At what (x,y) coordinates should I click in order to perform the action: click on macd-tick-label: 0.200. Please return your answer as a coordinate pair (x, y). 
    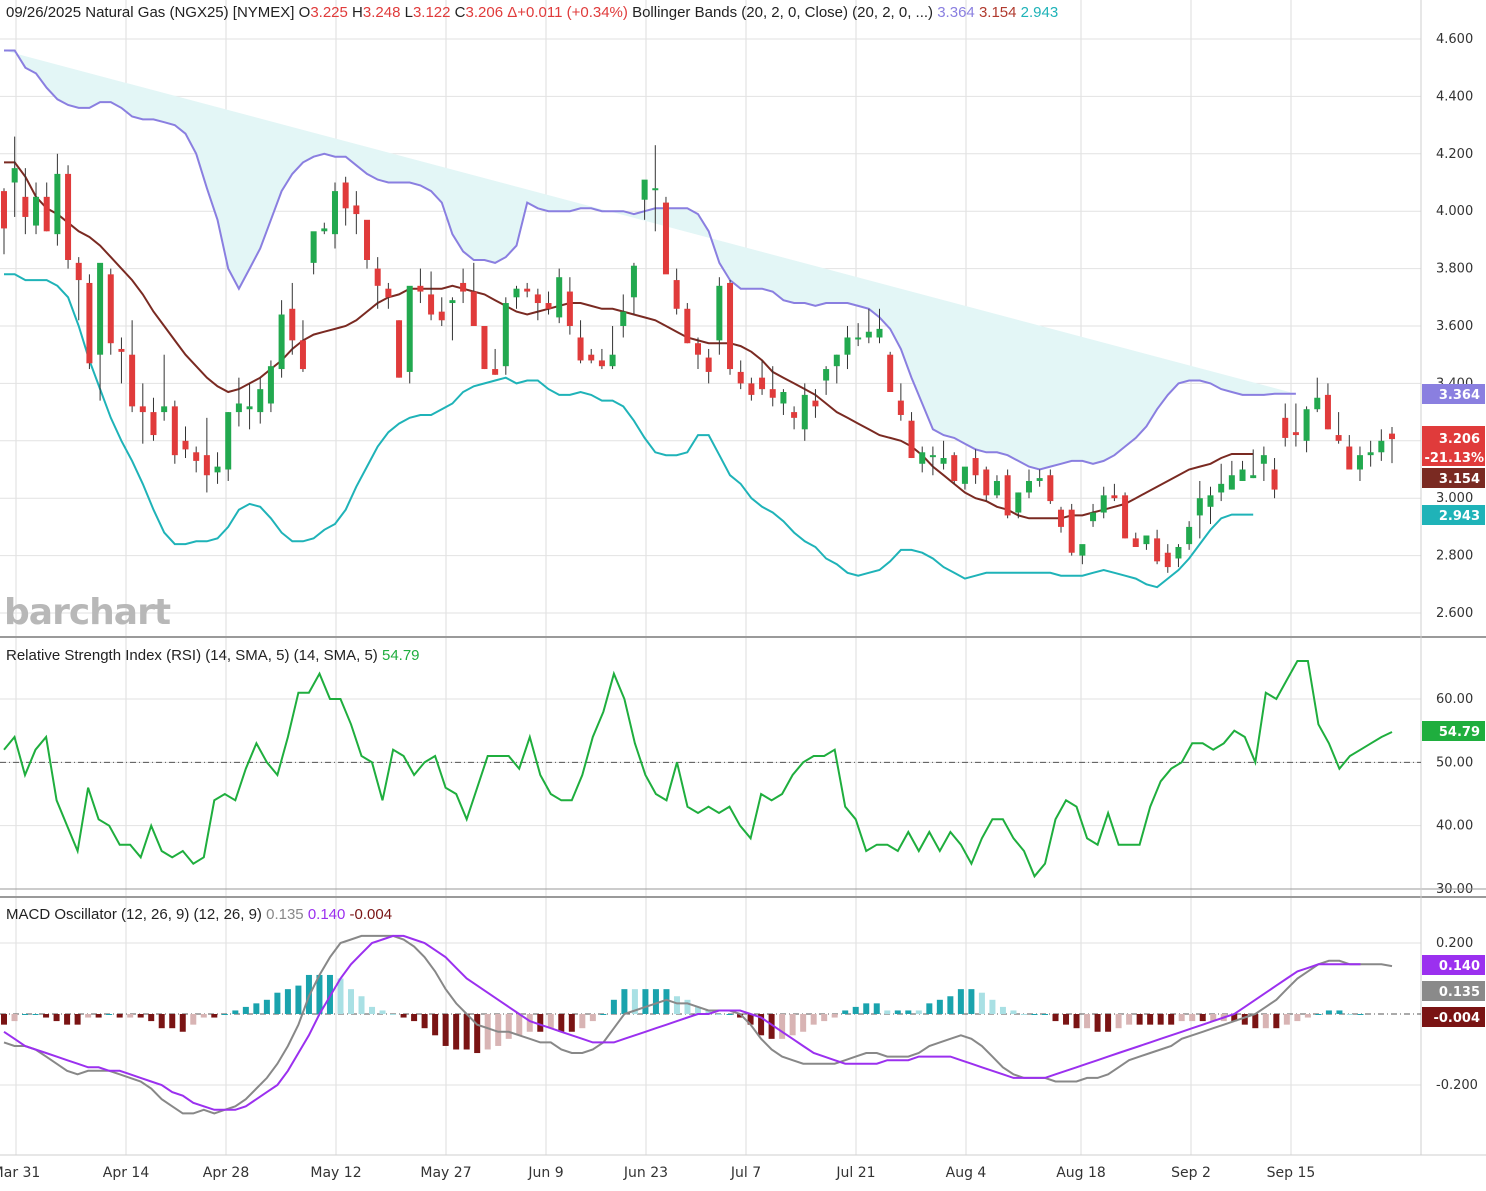
    Looking at the image, I should click on (1454, 943).